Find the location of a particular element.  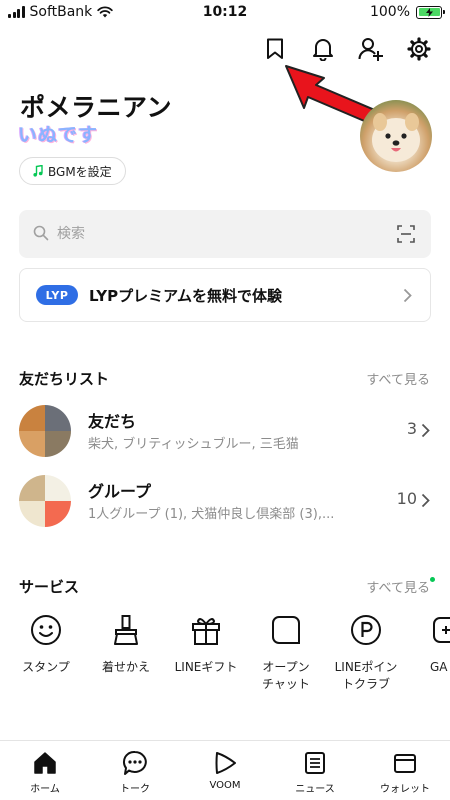

tab-news: ニュース is located at coordinates (315, 770).